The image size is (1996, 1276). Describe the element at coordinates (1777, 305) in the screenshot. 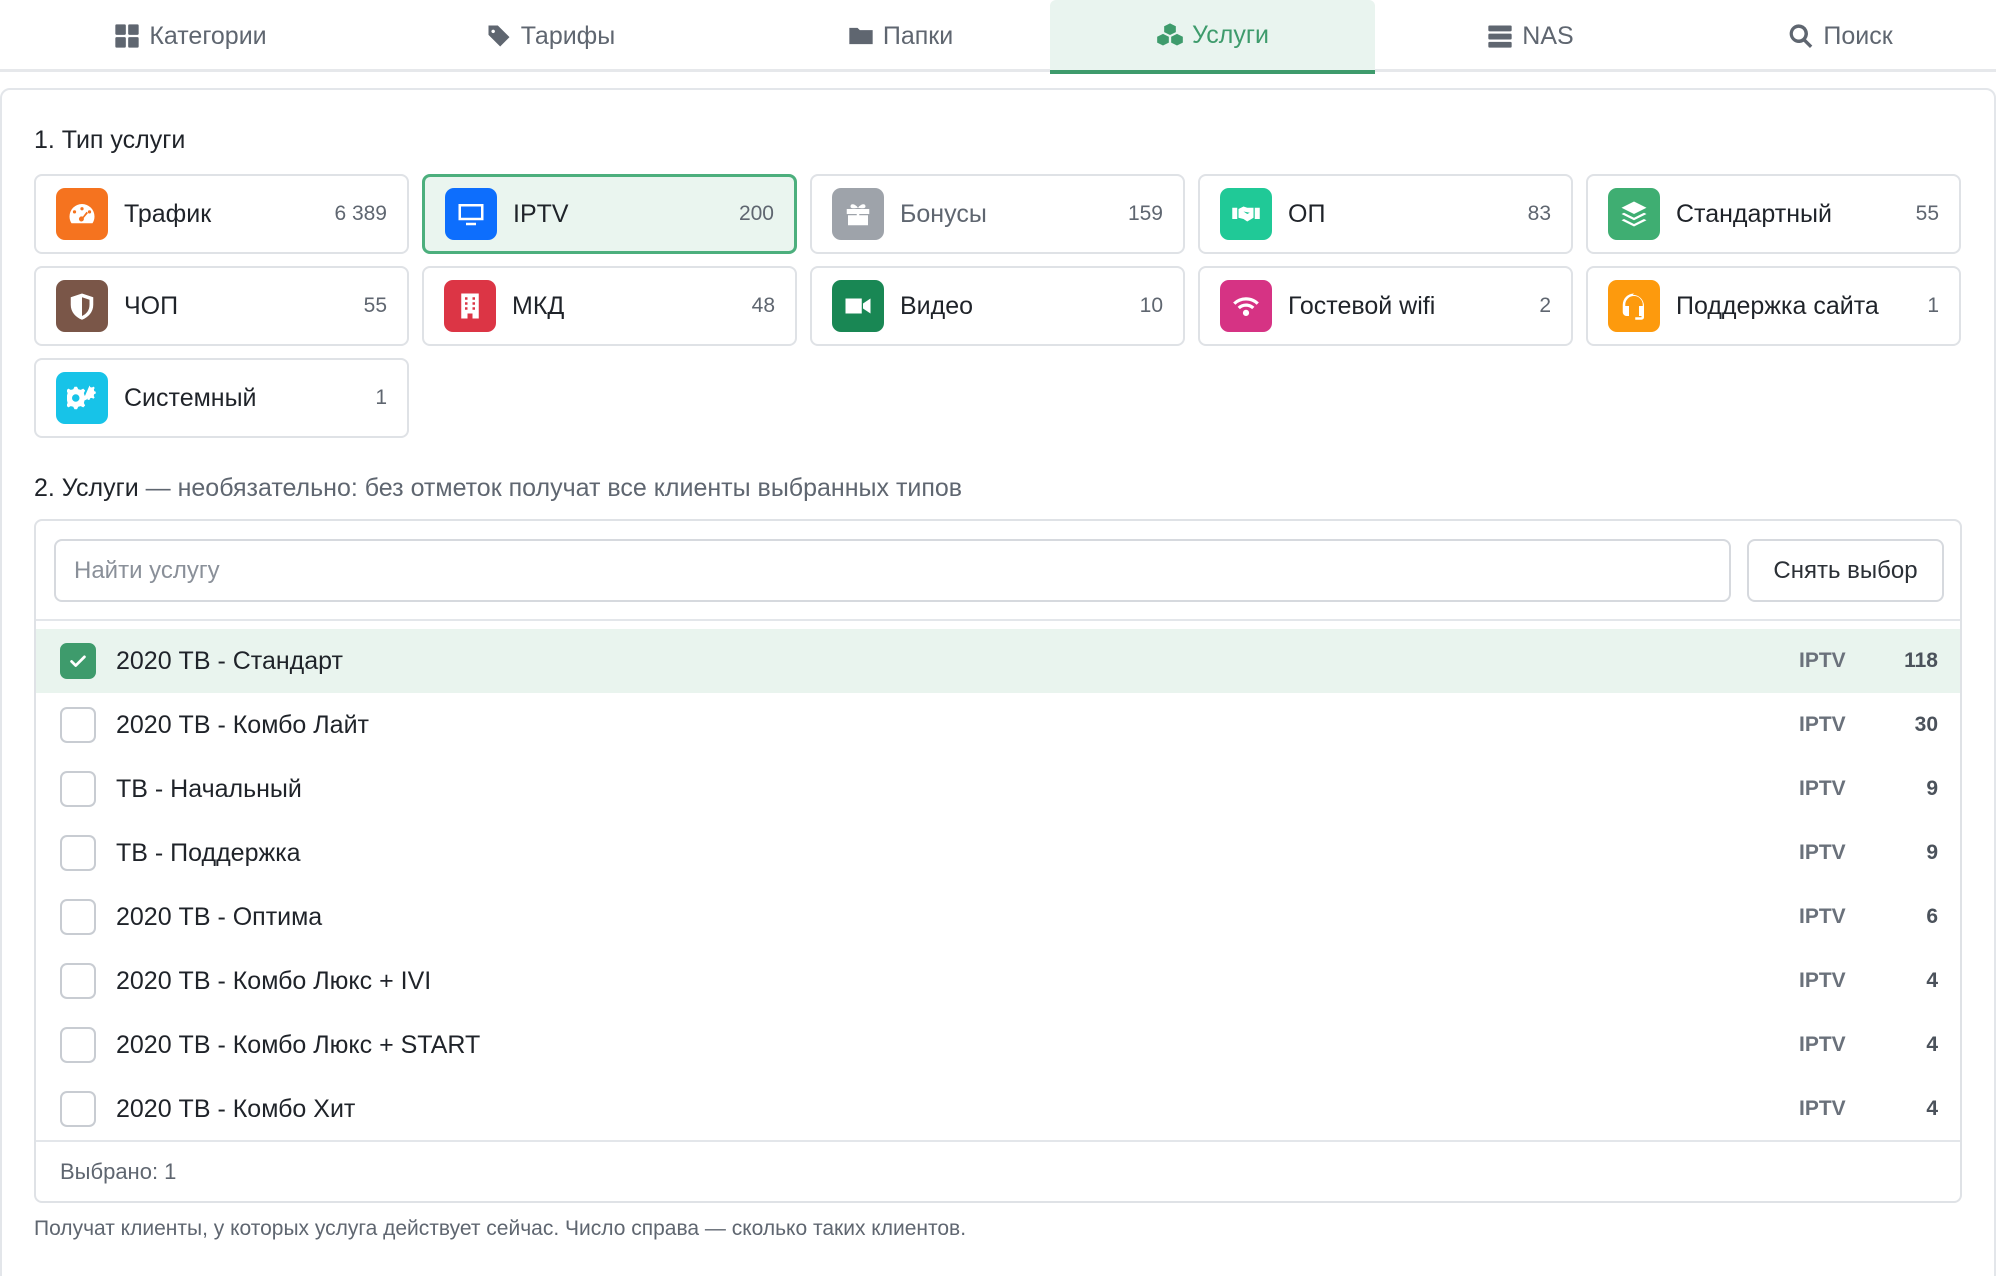

I see `type-name: Поддержка сайта` at that location.